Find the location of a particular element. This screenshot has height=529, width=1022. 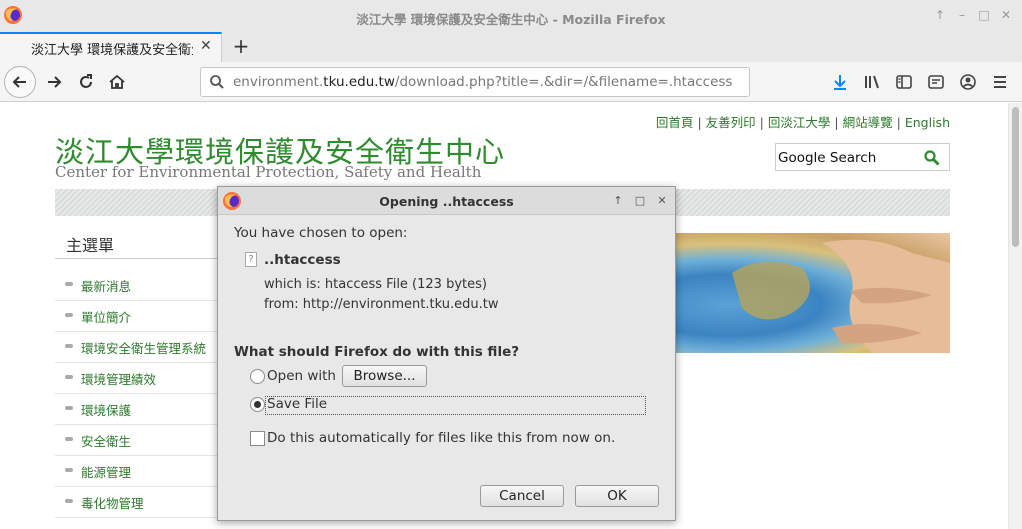

menu-item-label: 環境保護 is located at coordinates (106, 410).